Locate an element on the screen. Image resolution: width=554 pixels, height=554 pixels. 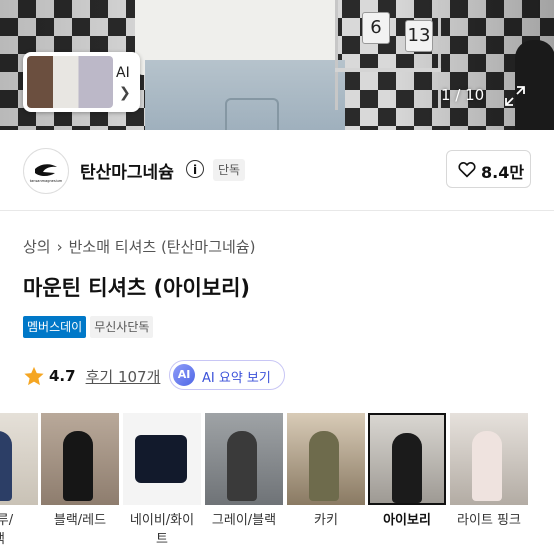
ai-sparkle-icon: AI is located at coordinates (184, 375).